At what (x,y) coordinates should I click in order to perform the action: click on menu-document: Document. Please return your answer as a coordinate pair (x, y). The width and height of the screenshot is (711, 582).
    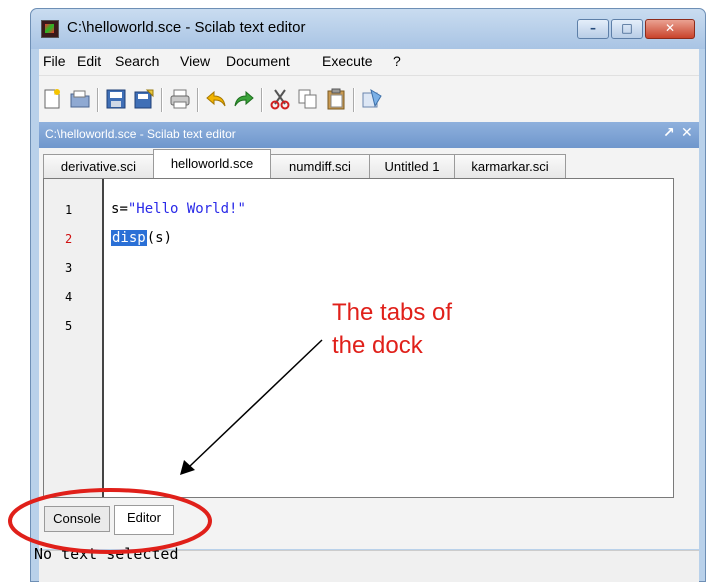
    Looking at the image, I should click on (258, 61).